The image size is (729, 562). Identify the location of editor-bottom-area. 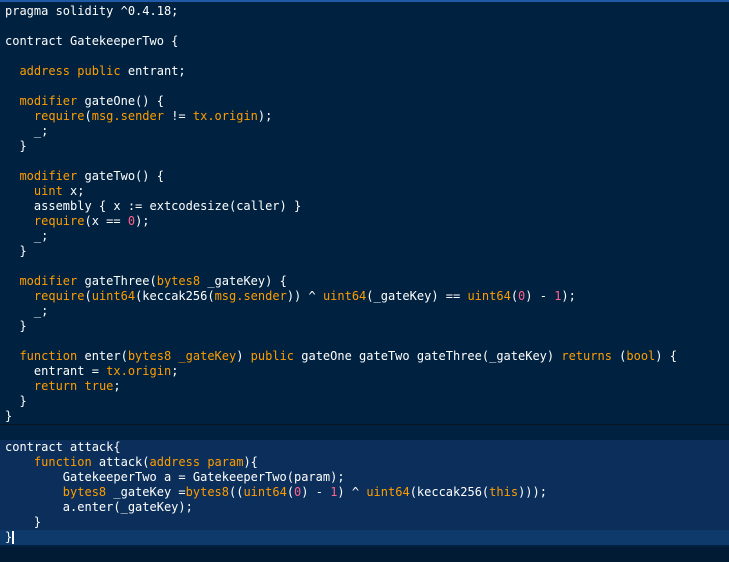
(364, 554).